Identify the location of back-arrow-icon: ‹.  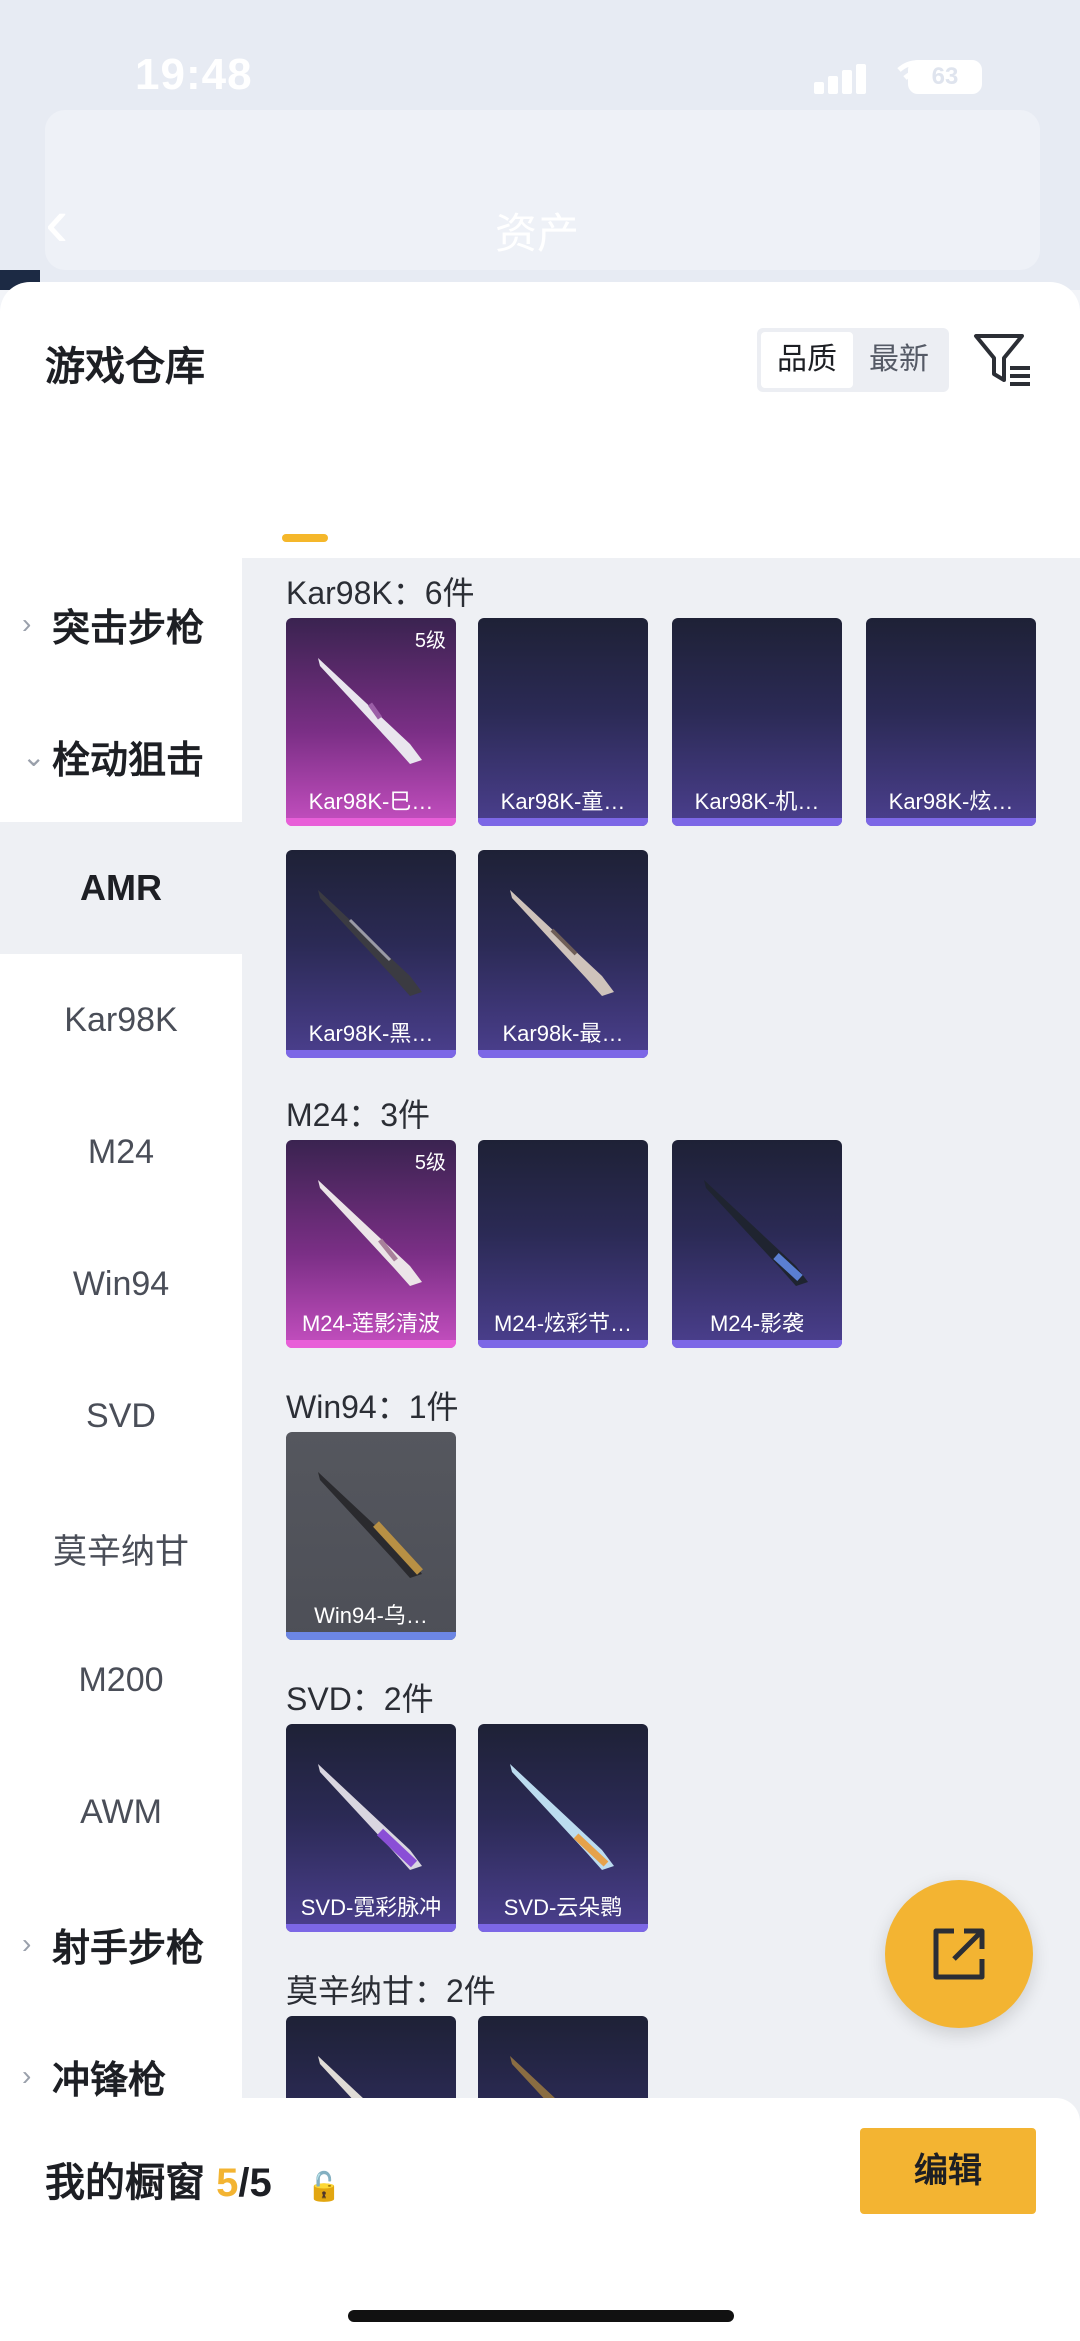
(57, 222).